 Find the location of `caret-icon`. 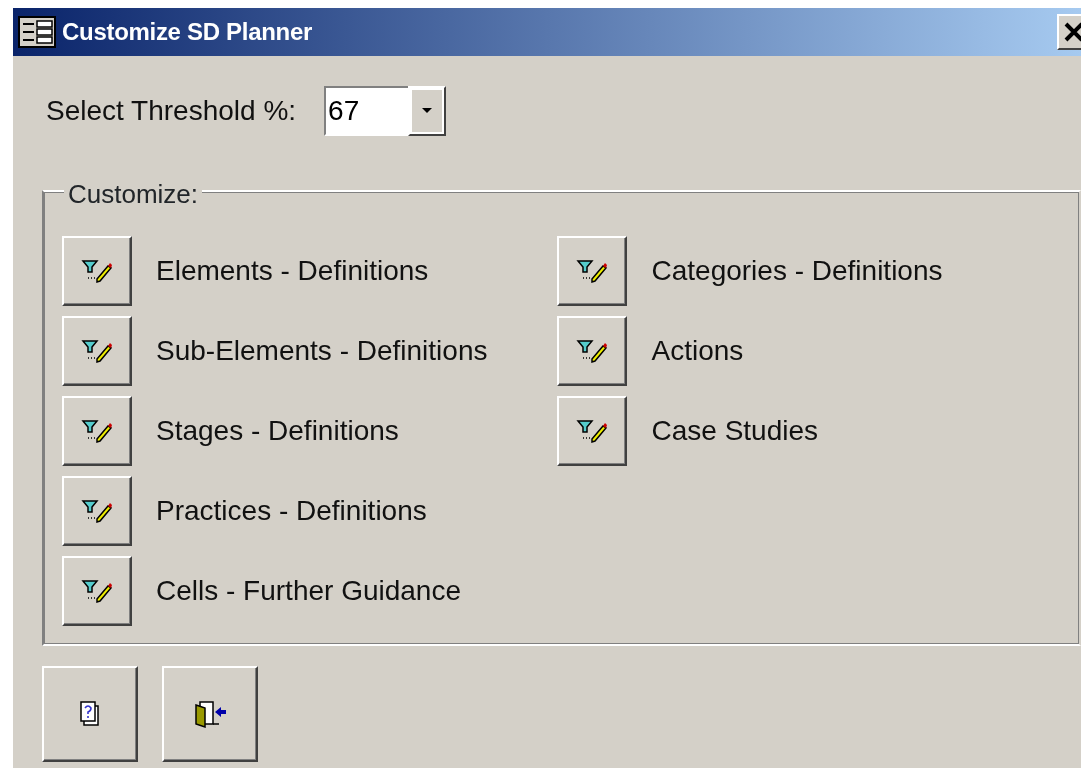

caret-icon is located at coordinates (427, 111).